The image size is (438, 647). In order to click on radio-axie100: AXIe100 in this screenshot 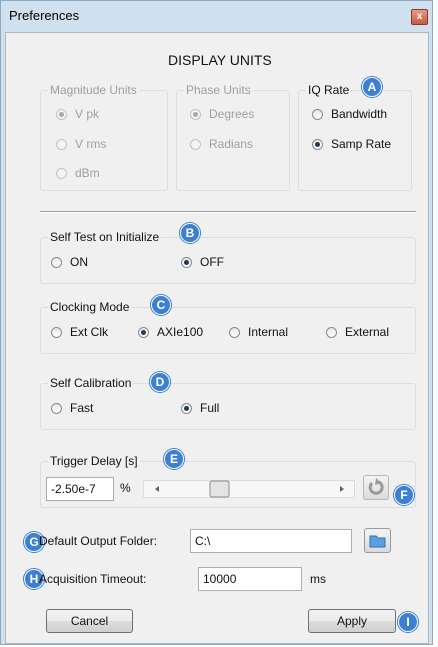, I will do `click(170, 332)`.